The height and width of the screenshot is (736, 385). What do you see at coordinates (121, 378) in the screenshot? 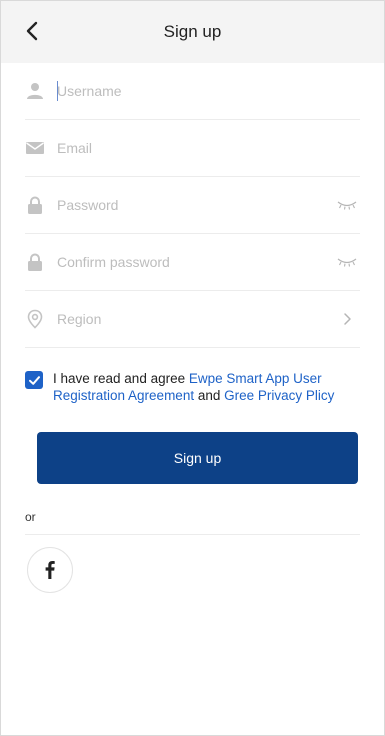
I see `agreement-prefix: I have read and agree` at bounding box center [121, 378].